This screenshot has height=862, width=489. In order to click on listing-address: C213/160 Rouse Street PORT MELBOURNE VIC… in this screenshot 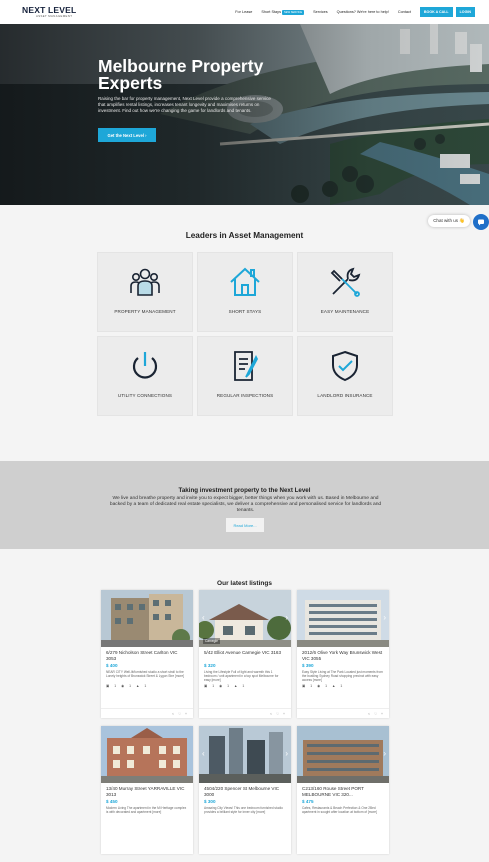, I will do `click(333, 791)`.